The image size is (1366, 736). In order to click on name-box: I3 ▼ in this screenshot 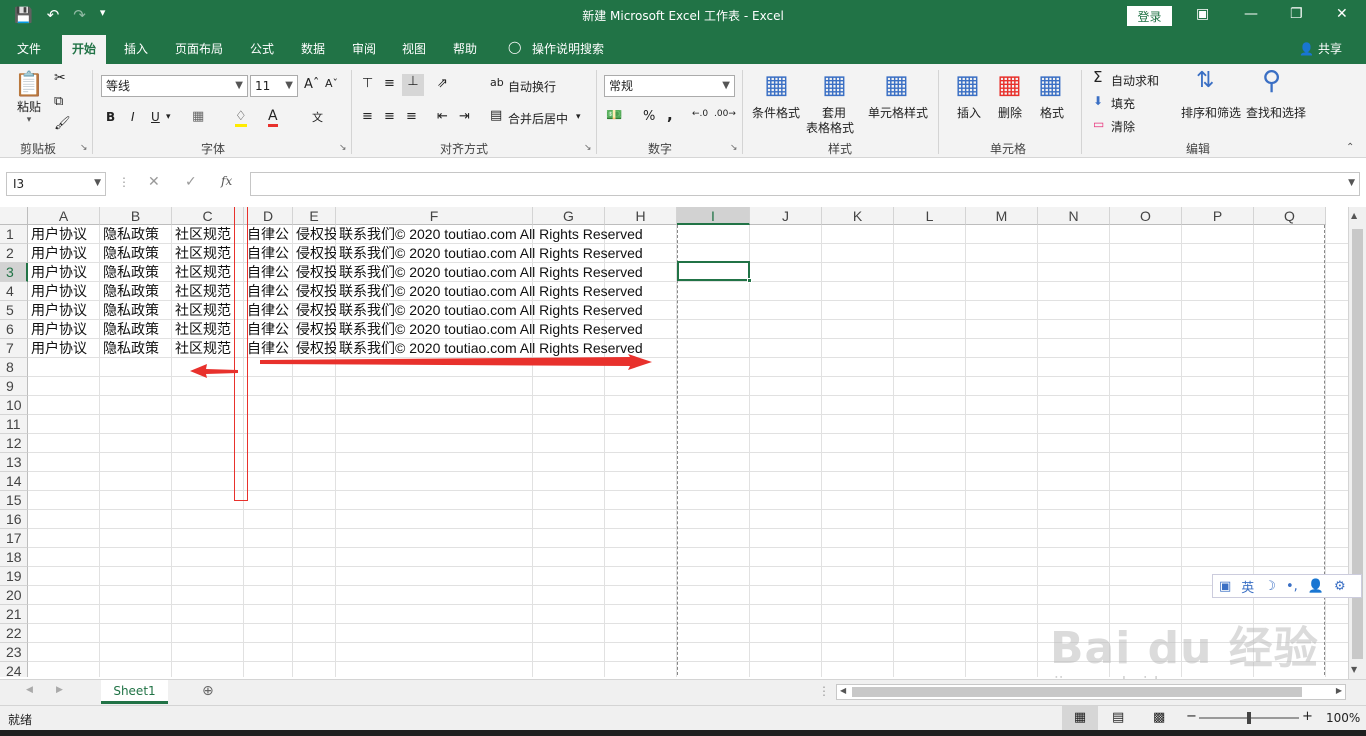, I will do `click(56, 184)`.